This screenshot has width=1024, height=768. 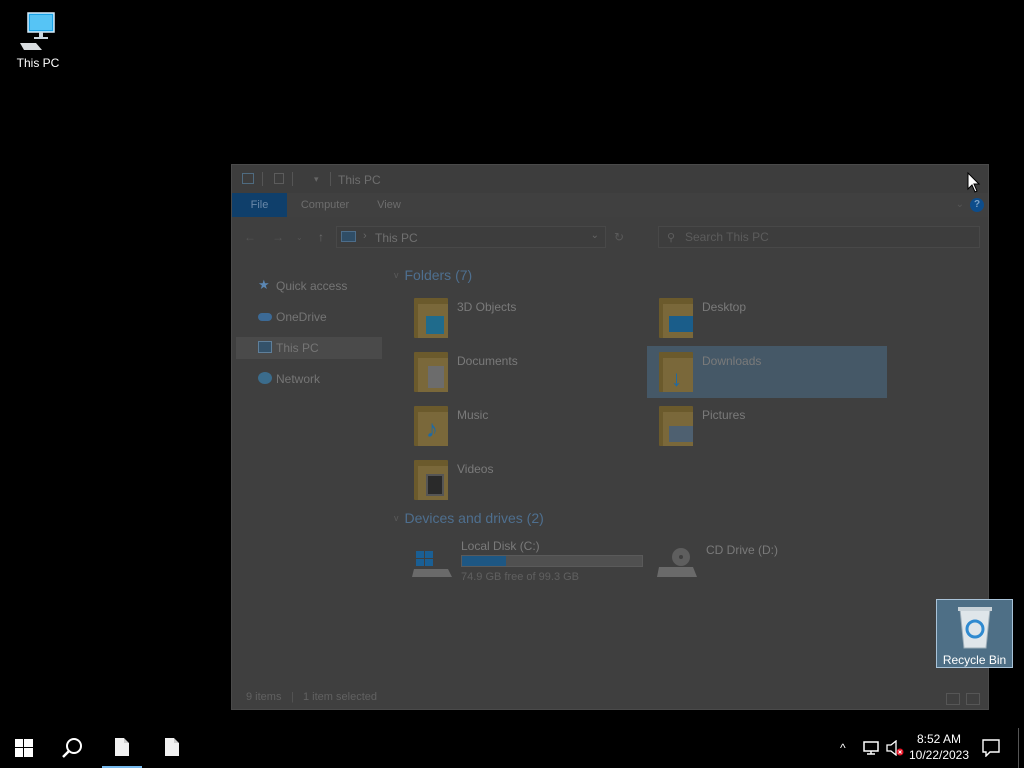 What do you see at coordinates (37, 31) in the screenshot?
I see `this-pc-icon` at bounding box center [37, 31].